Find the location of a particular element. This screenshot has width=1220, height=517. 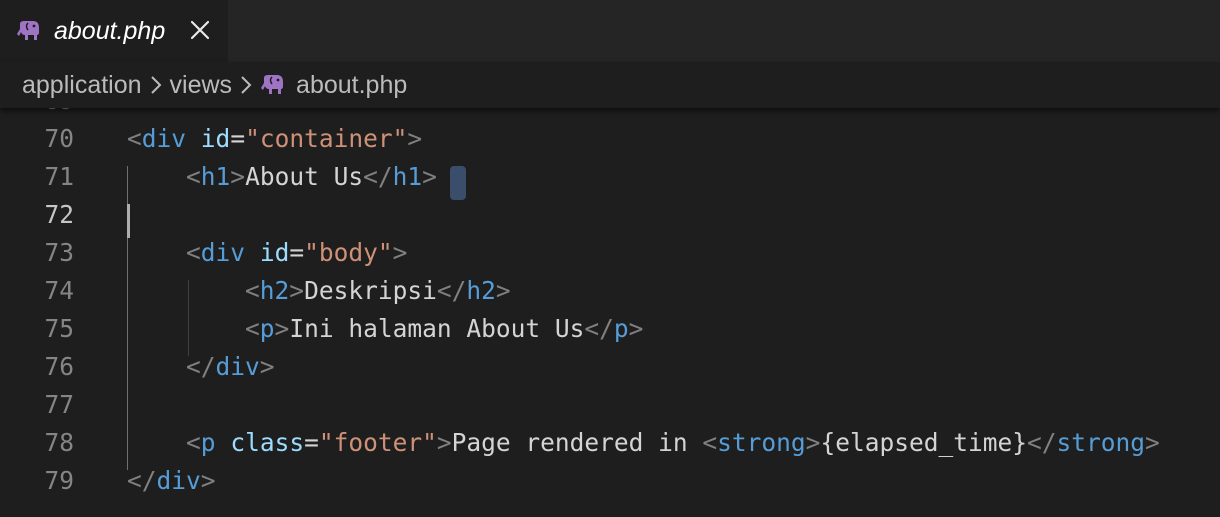

code-line: 70 <div id="container"> is located at coordinates (610, 139).